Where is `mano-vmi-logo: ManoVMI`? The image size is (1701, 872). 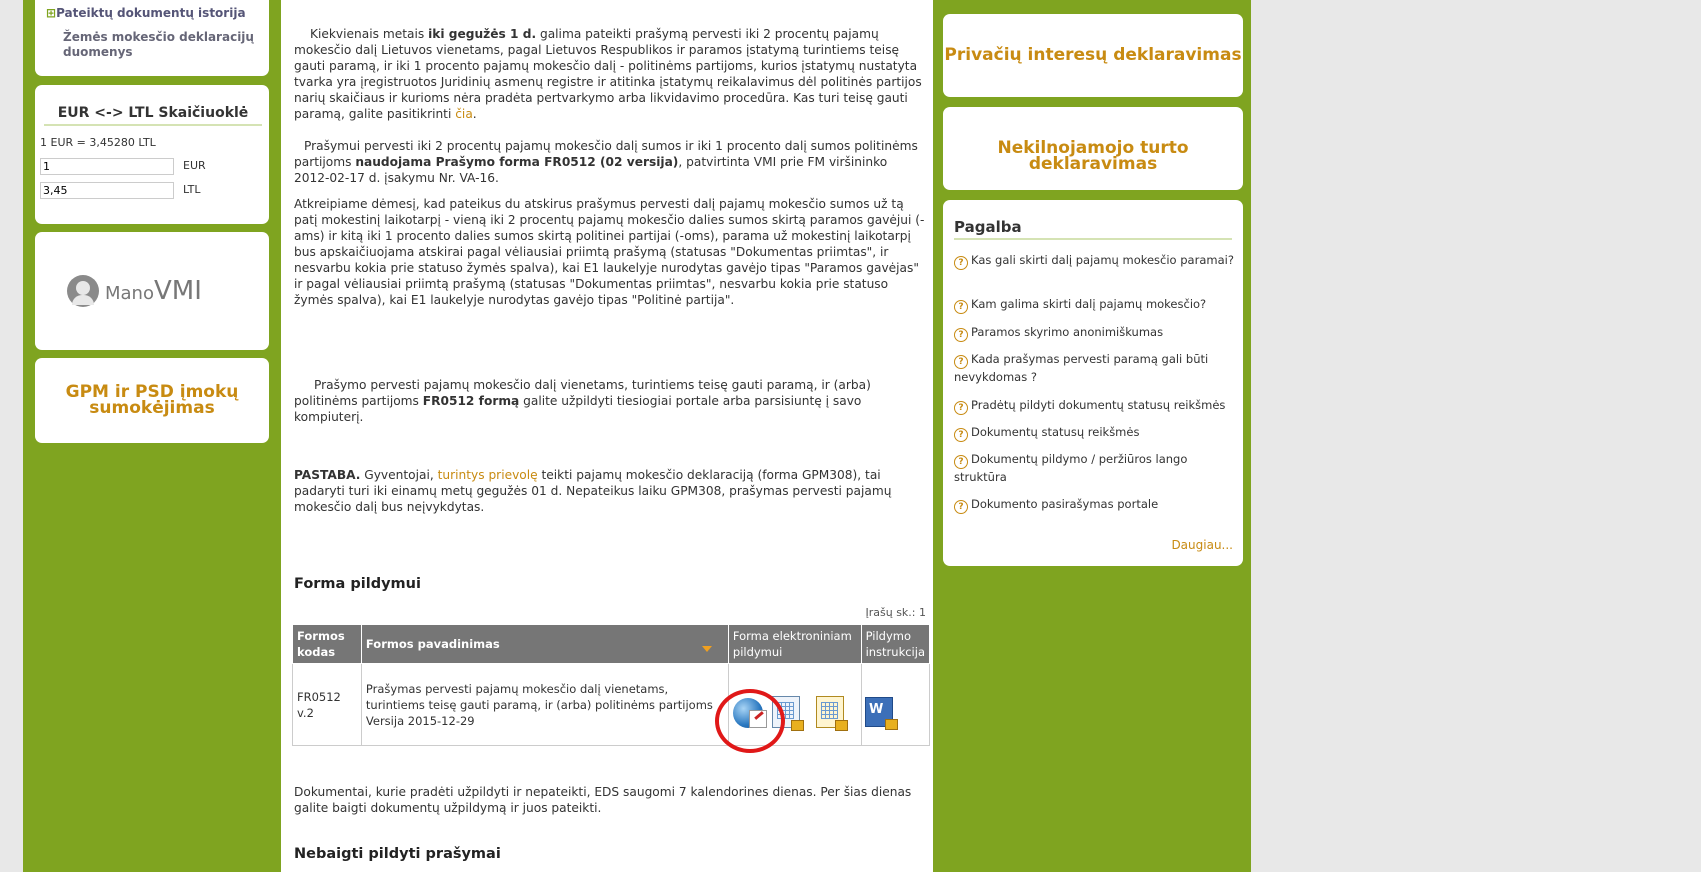
mano-vmi-logo: ManoVMI is located at coordinates (153, 291).